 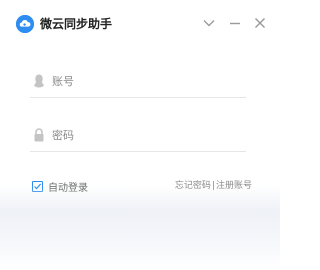 What do you see at coordinates (25, 24) in the screenshot?
I see `cloud-logo-icon` at bounding box center [25, 24].